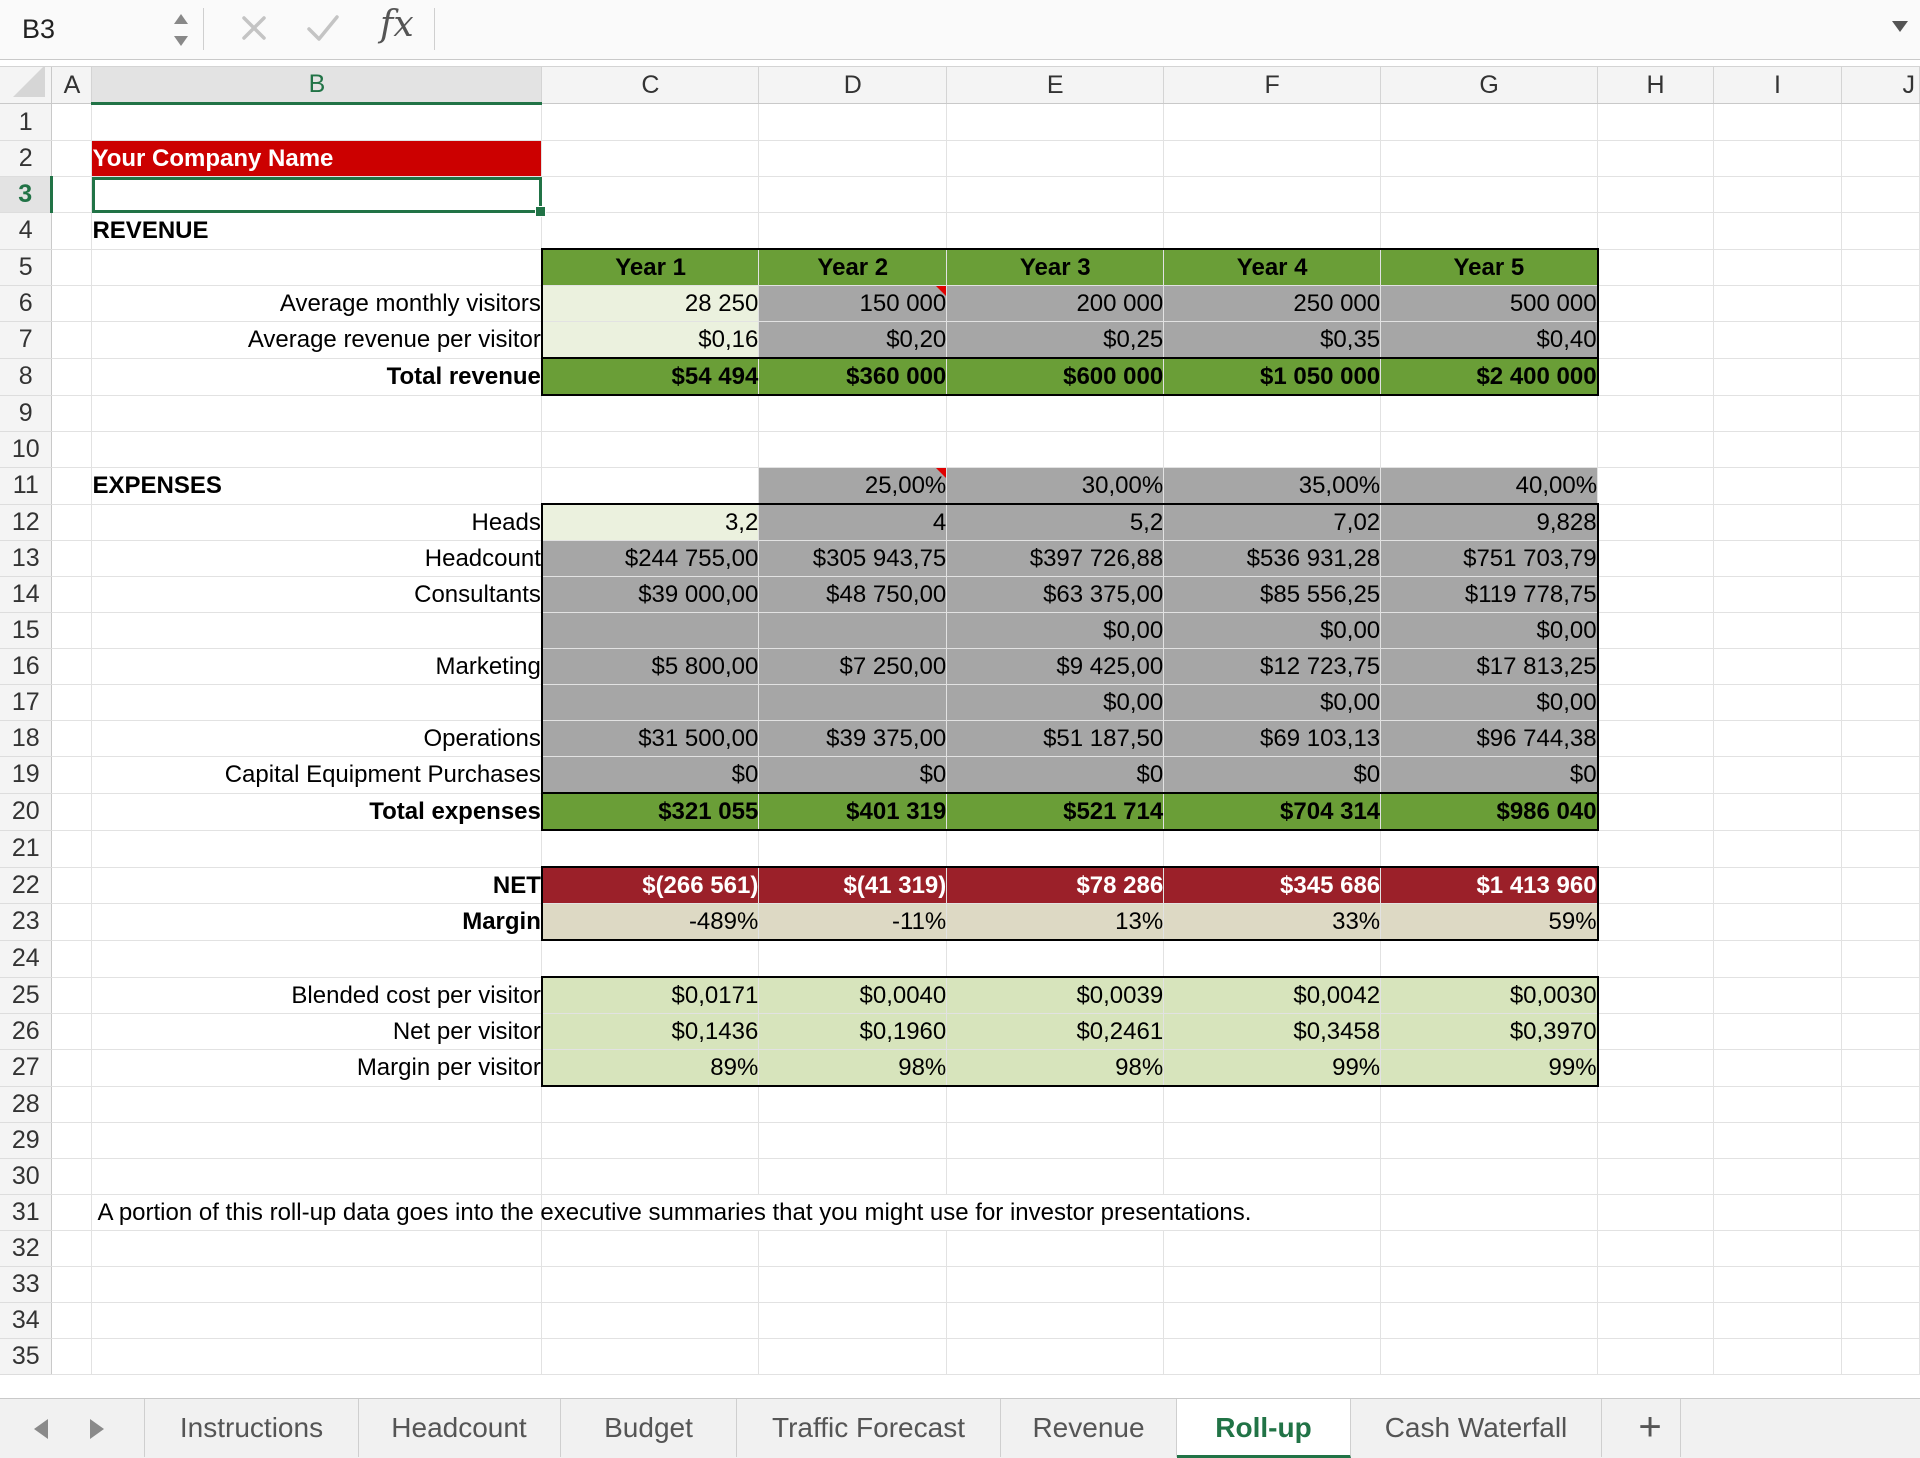 This screenshot has height=1458, width=1920. I want to click on row-header: 1, so click(26, 122).